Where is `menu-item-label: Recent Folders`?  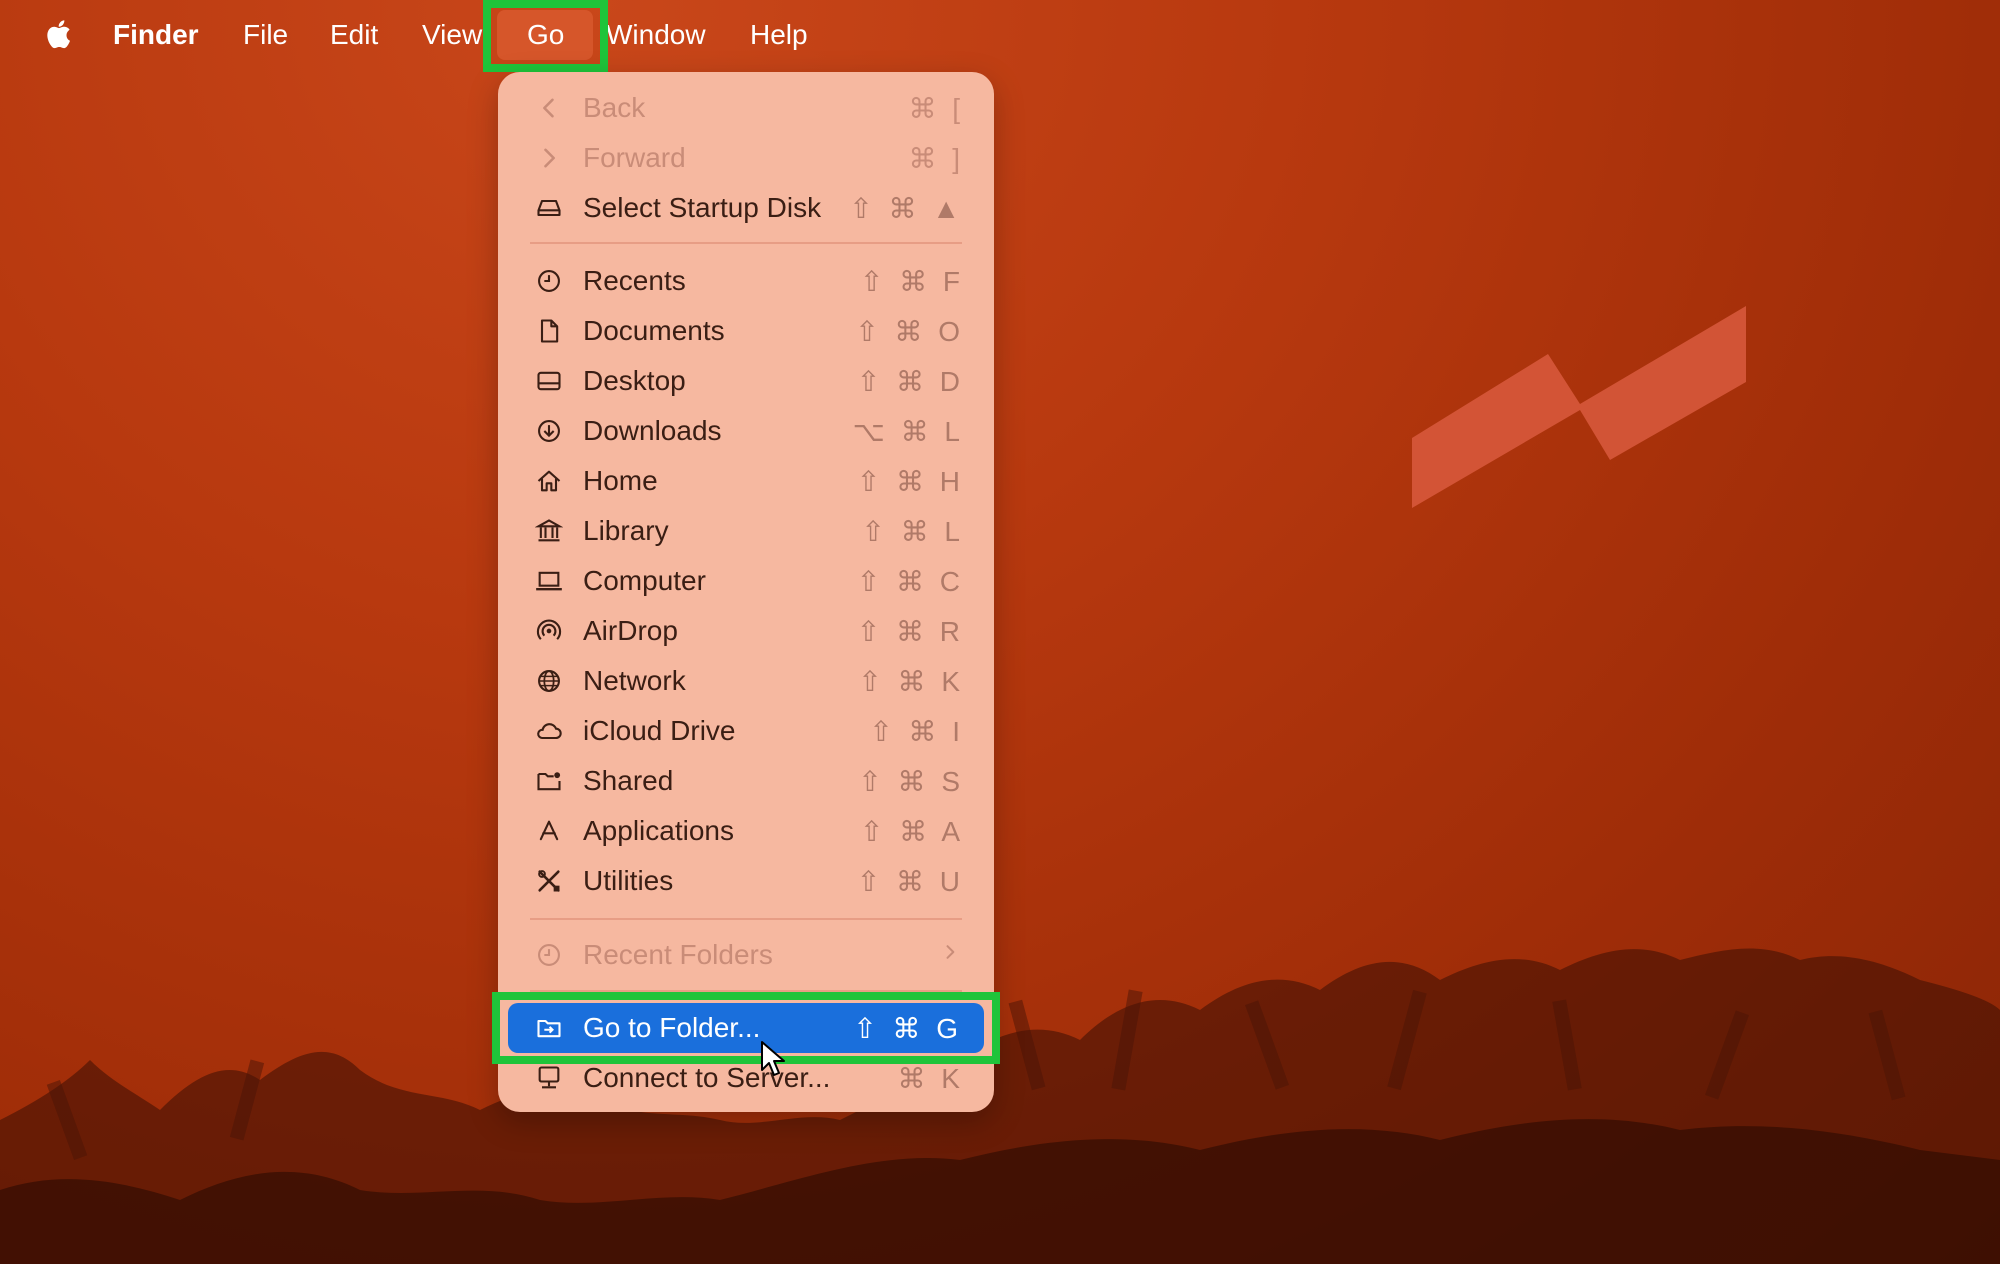 menu-item-label: Recent Folders is located at coordinates (678, 954).